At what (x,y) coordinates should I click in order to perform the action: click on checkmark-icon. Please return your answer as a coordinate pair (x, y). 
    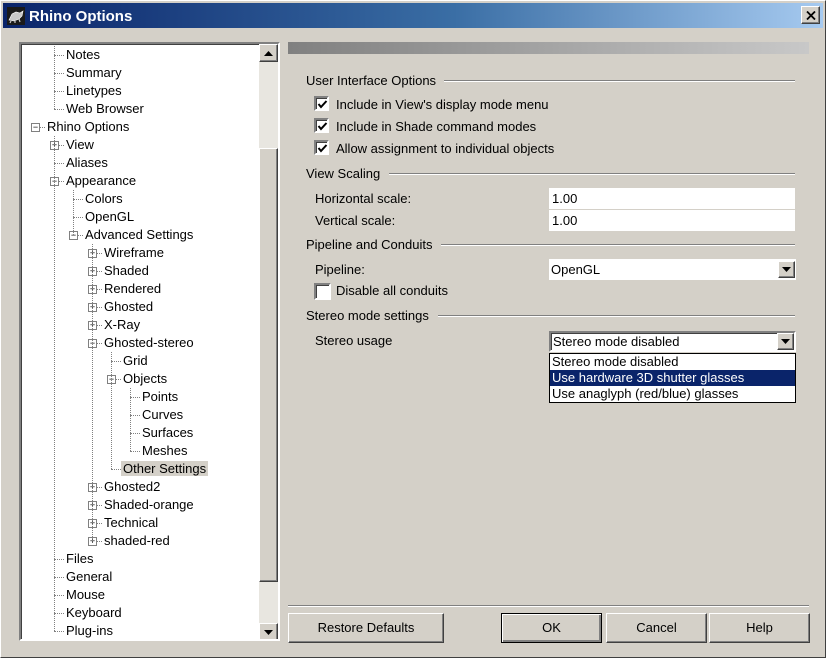
    Looking at the image, I should click on (322, 126).